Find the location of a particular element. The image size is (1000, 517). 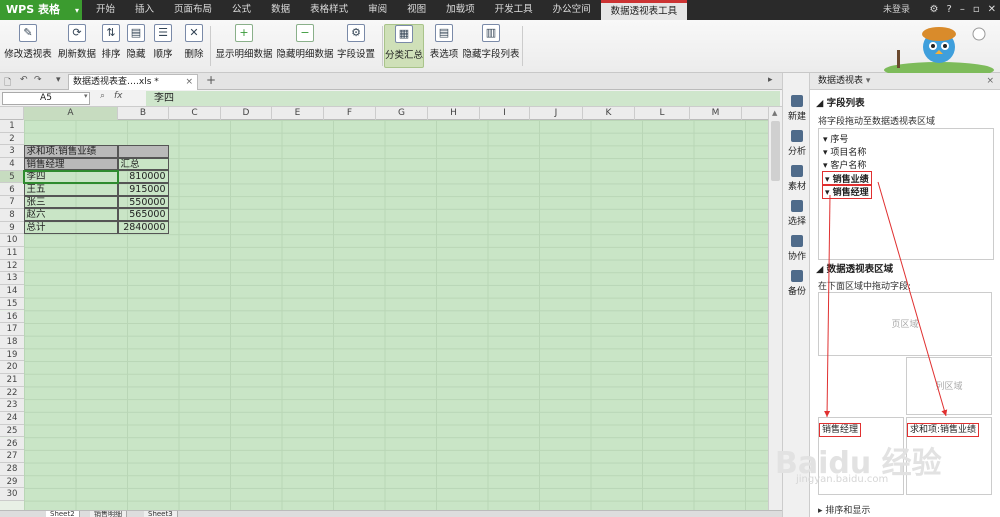

row-header: 5 is located at coordinates (12, 177).